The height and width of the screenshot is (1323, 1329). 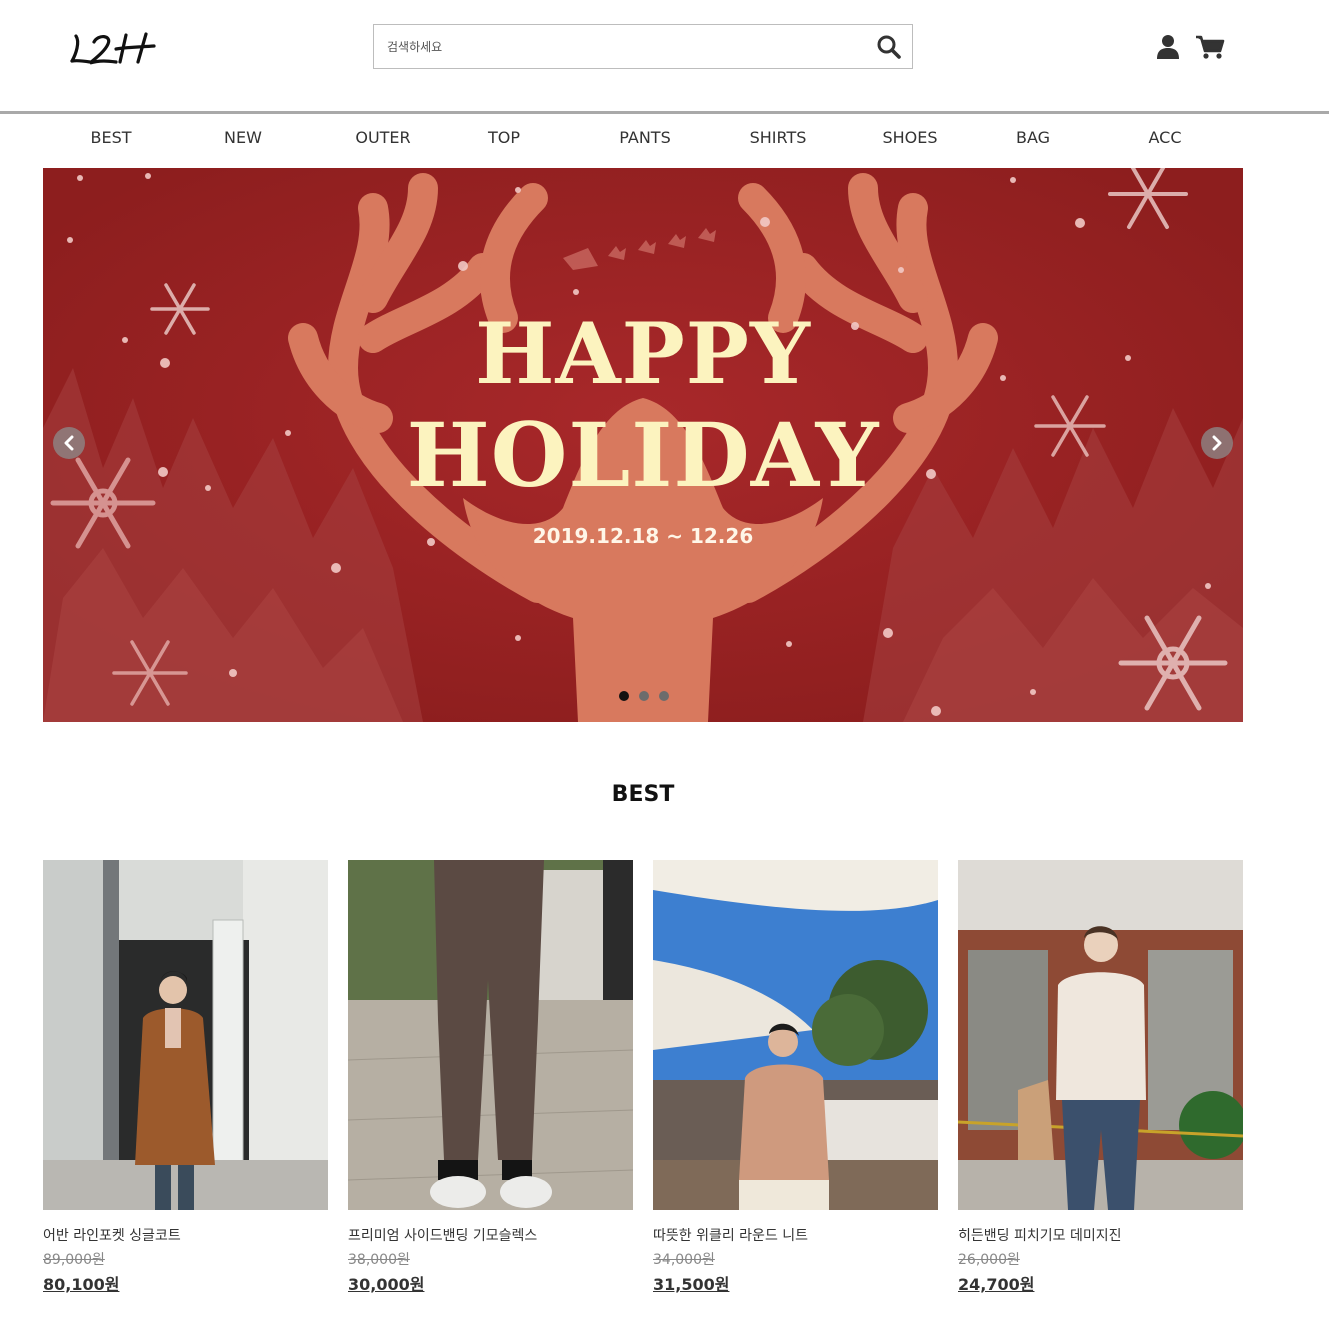 I want to click on nav-item-outer: OUTER, so click(x=382, y=137).